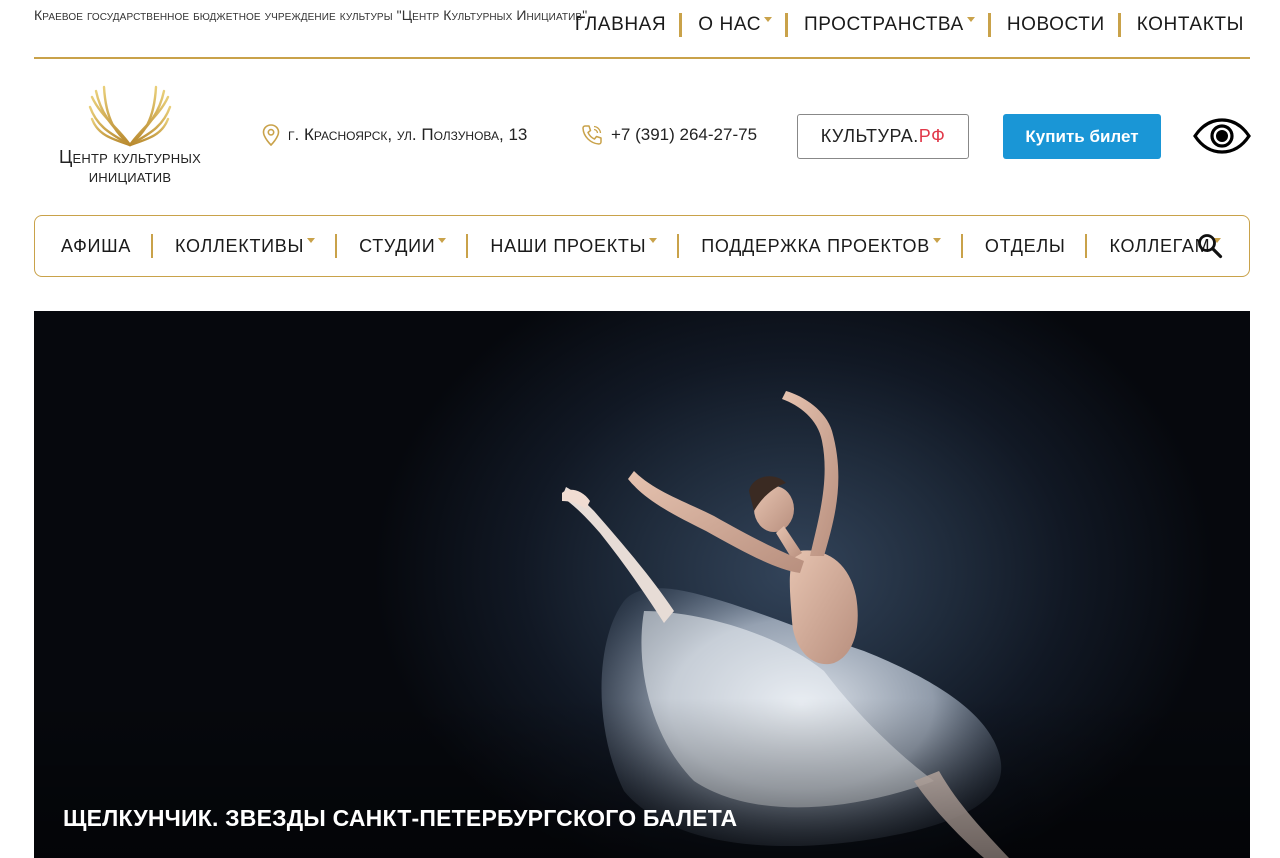 This screenshot has height=858, width=1280. I want to click on nav-label: СТУДИИ, so click(397, 245).